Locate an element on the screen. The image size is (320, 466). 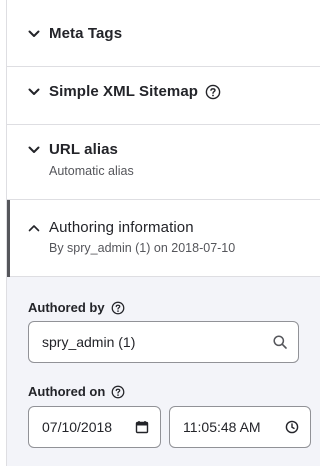
search-icon is located at coordinates (280, 342).